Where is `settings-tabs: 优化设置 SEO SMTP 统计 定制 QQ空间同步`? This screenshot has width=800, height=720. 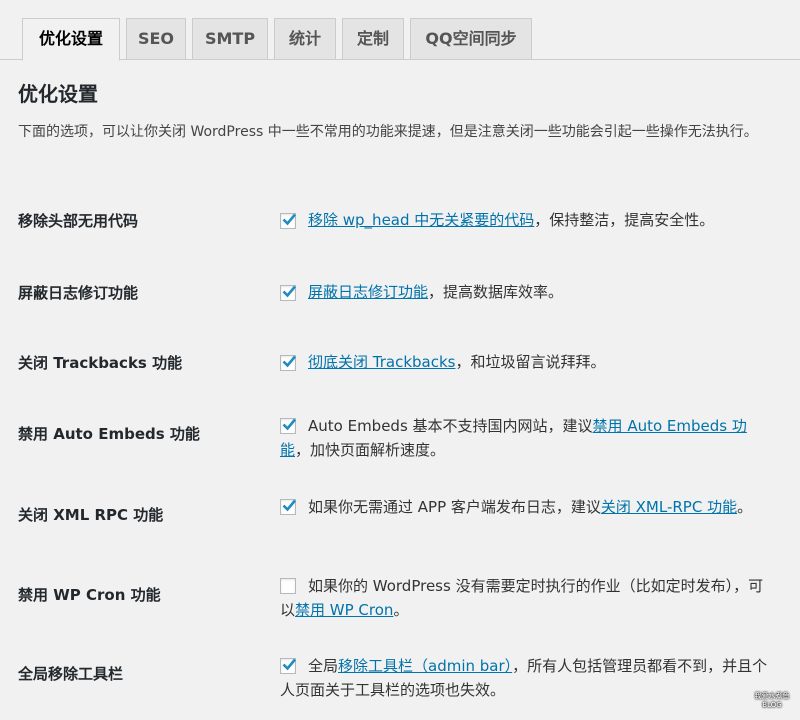
settings-tabs: 优化设置 SEO SMTP 统计 定制 QQ空间同步 is located at coordinates (400, 30).